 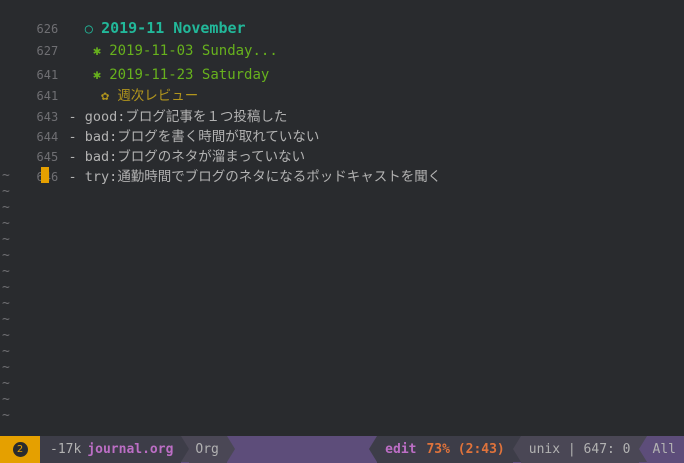 What do you see at coordinates (208, 449) in the screenshot?
I see `major-mode: Org` at bounding box center [208, 449].